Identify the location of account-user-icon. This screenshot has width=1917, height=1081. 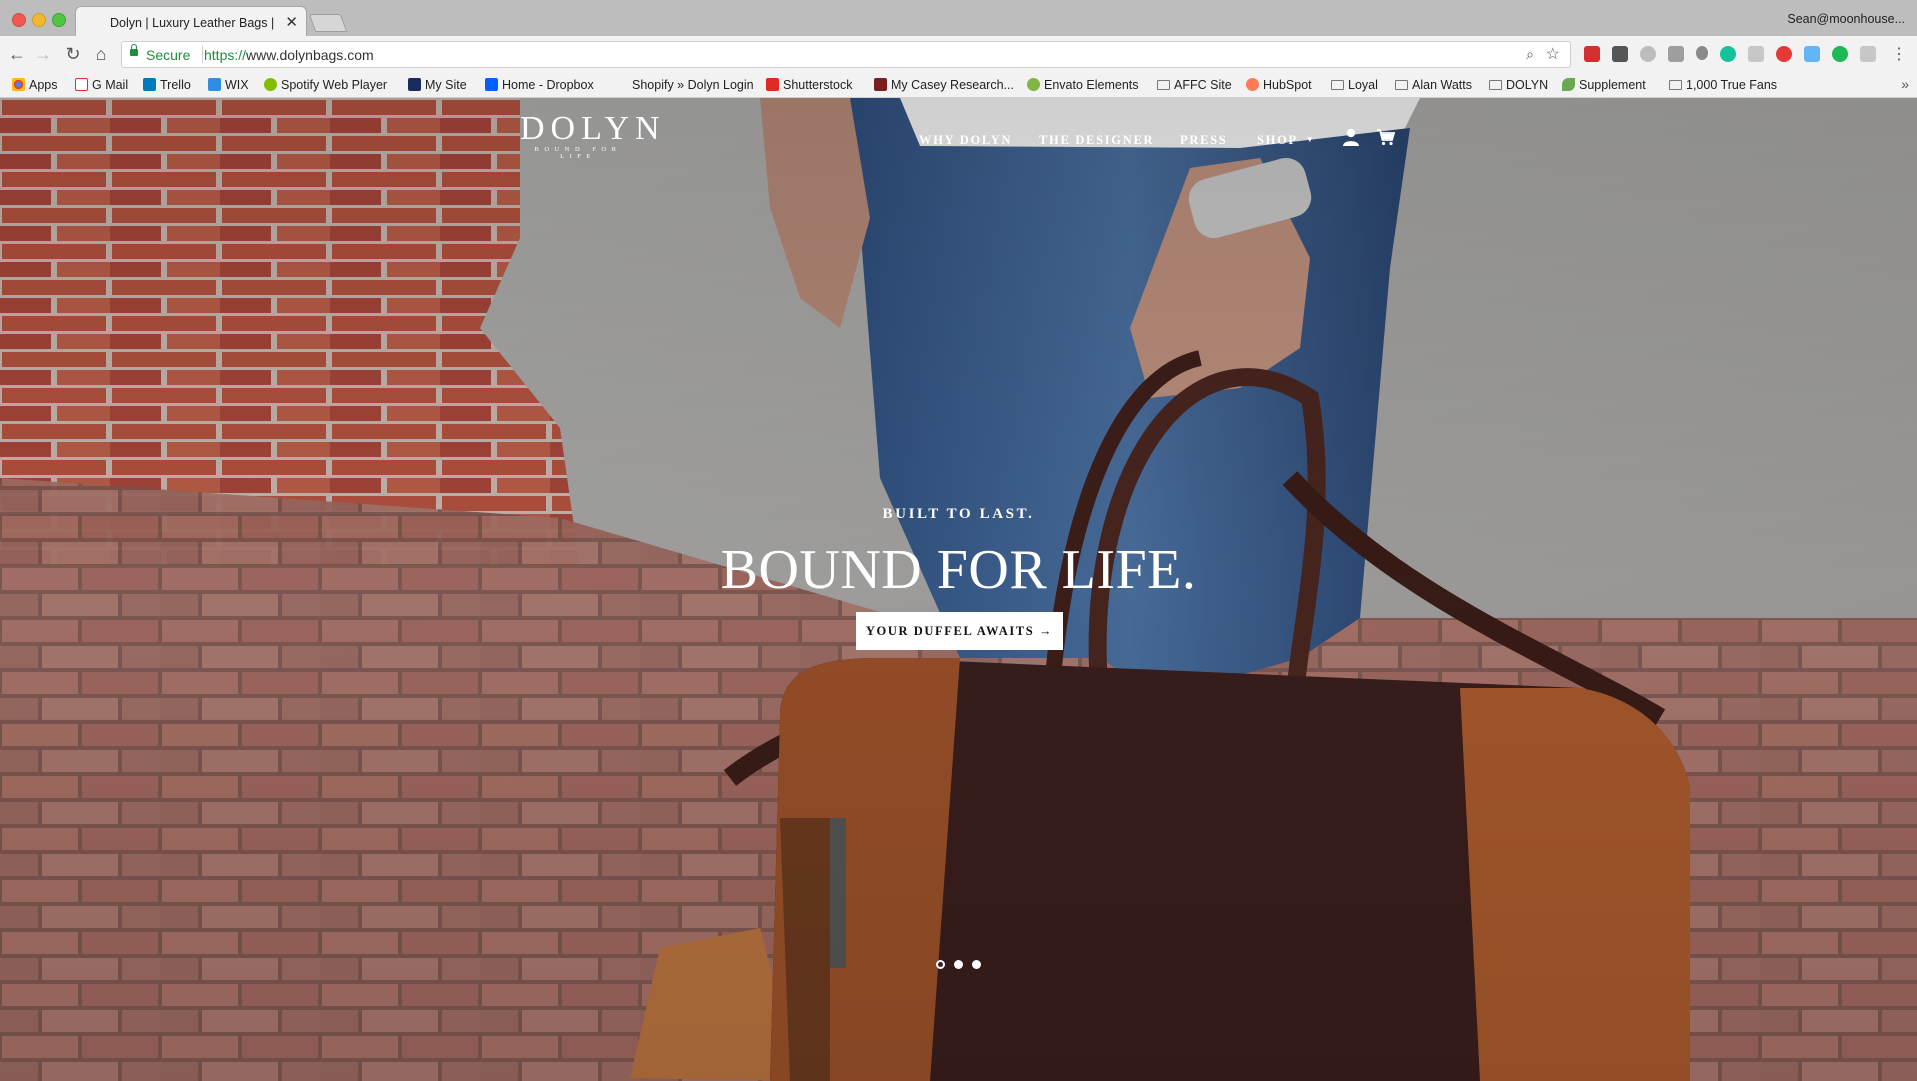
(1351, 137).